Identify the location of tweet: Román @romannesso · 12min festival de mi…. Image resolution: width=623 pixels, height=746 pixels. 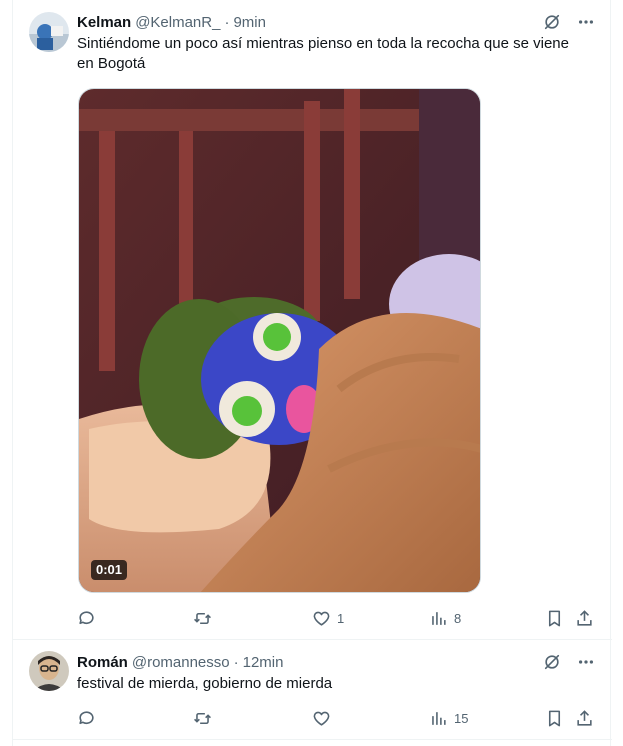
(312, 690).